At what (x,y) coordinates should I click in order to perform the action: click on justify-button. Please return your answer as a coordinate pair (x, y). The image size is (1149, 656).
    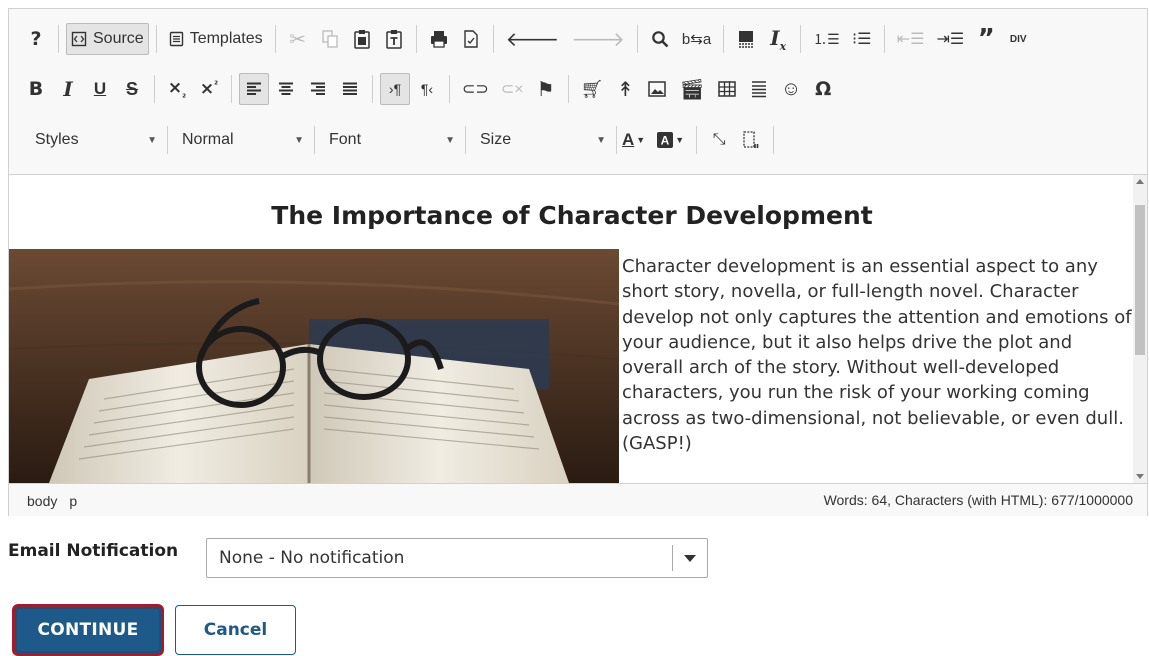
    Looking at the image, I should click on (350, 89).